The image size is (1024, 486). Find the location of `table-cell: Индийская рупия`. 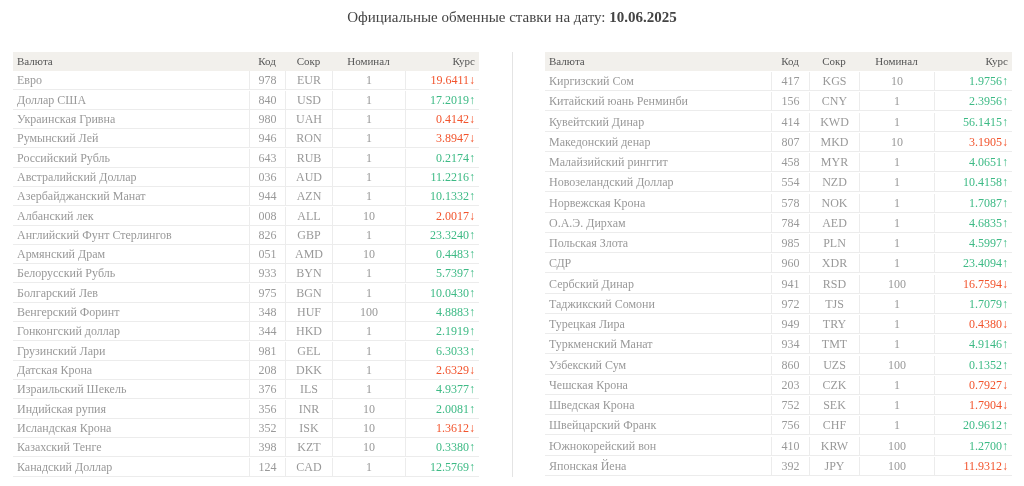

table-cell: Индийская рупия is located at coordinates (131, 409).